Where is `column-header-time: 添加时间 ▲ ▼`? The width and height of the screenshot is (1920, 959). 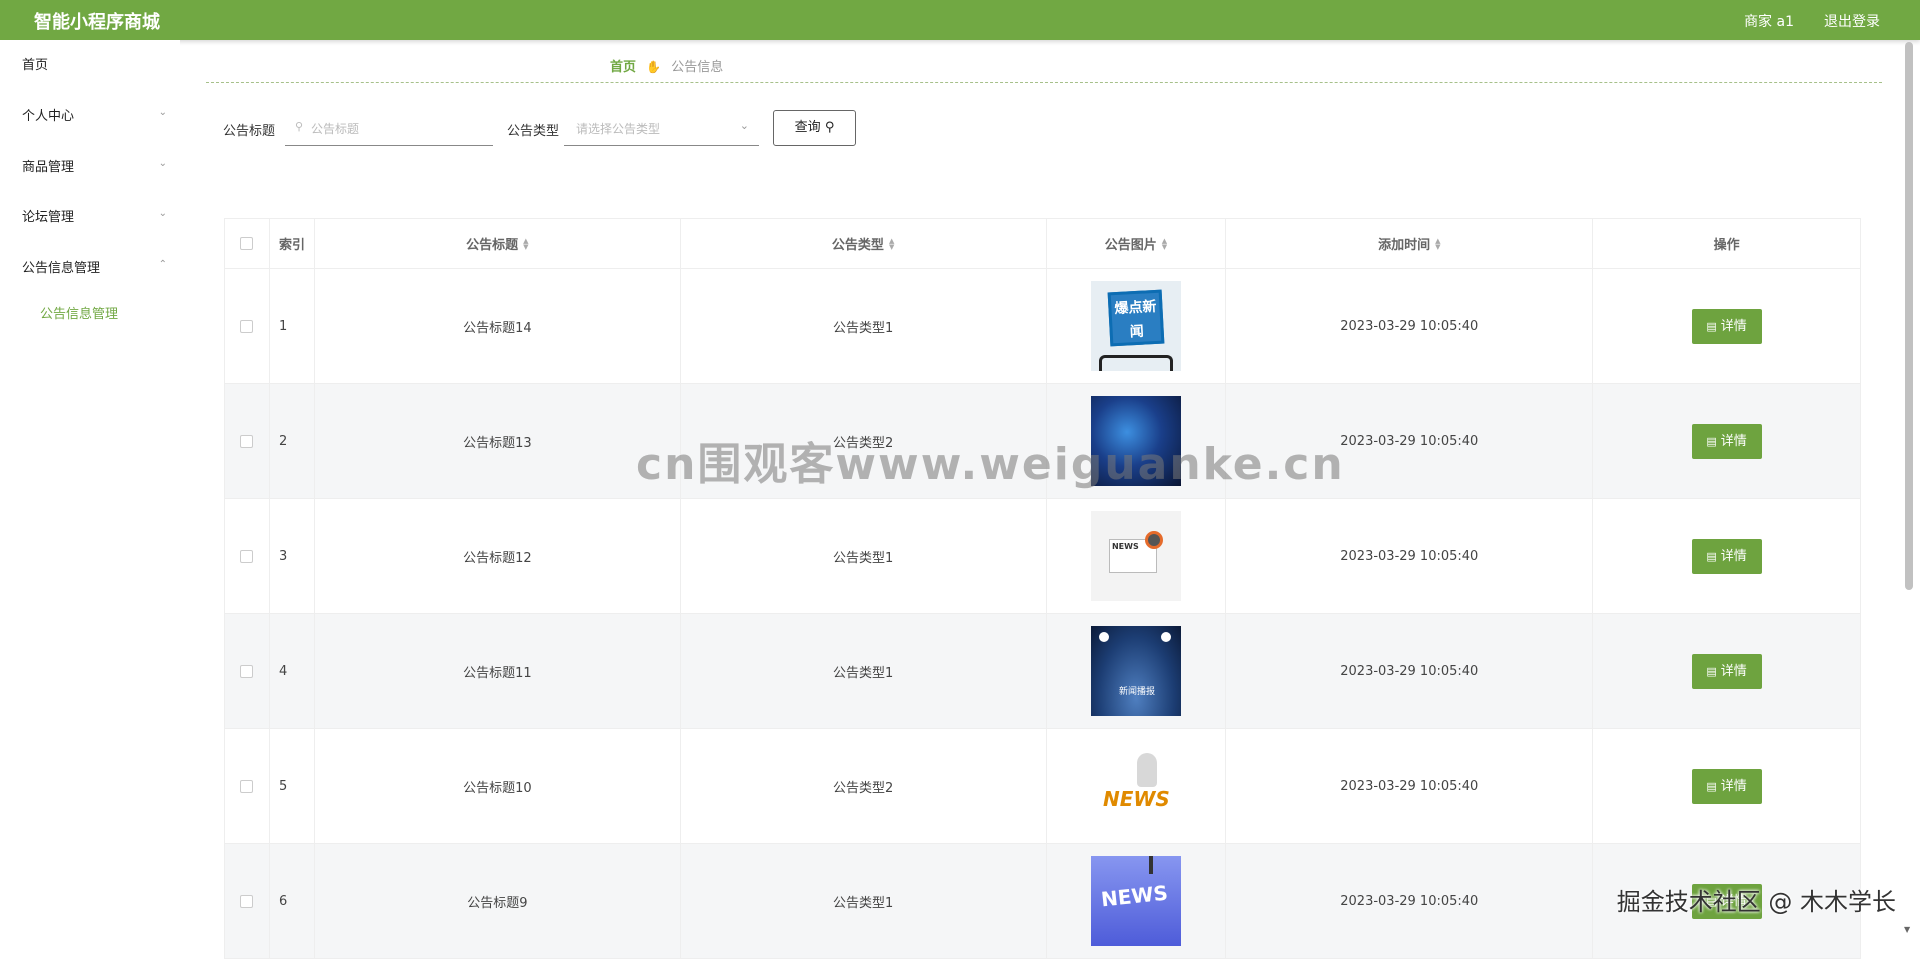 column-header-time: 添加时间 ▲ ▼ is located at coordinates (1410, 243).